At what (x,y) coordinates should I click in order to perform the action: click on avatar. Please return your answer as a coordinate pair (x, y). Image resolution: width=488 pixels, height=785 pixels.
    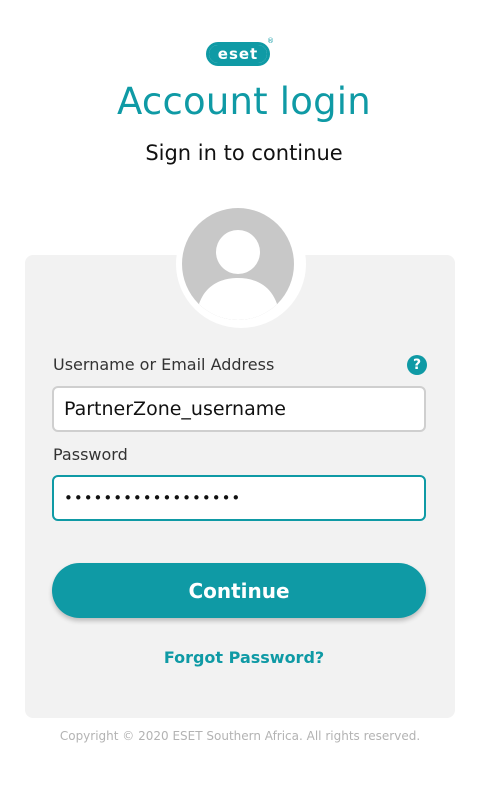
    Looking at the image, I should click on (238, 264).